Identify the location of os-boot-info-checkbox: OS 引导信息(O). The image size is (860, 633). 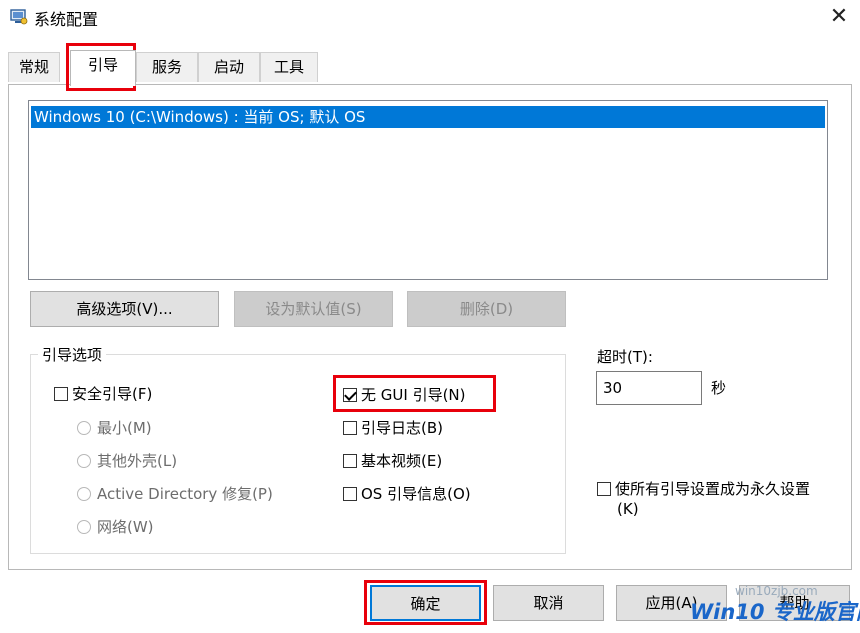
(407, 494).